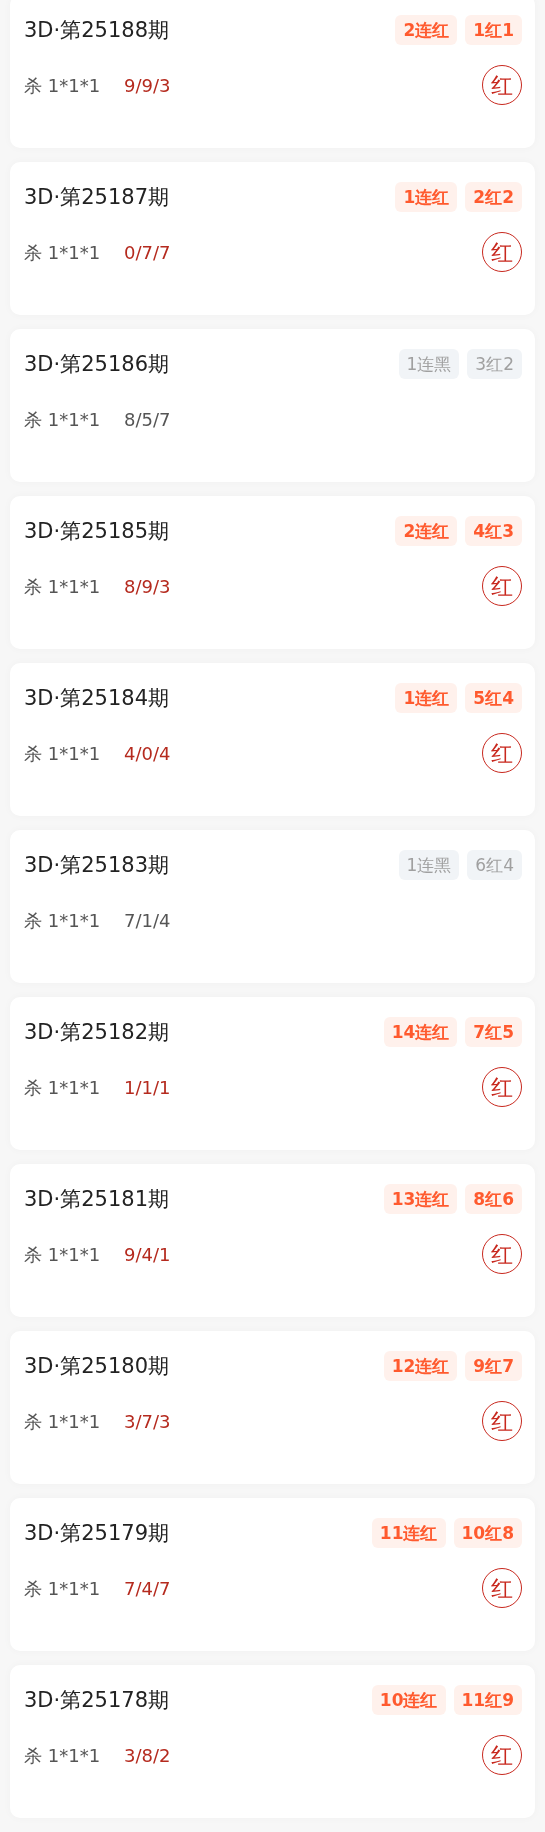 The width and height of the screenshot is (545, 1832). I want to click on record-tag: 9红7, so click(493, 1366).